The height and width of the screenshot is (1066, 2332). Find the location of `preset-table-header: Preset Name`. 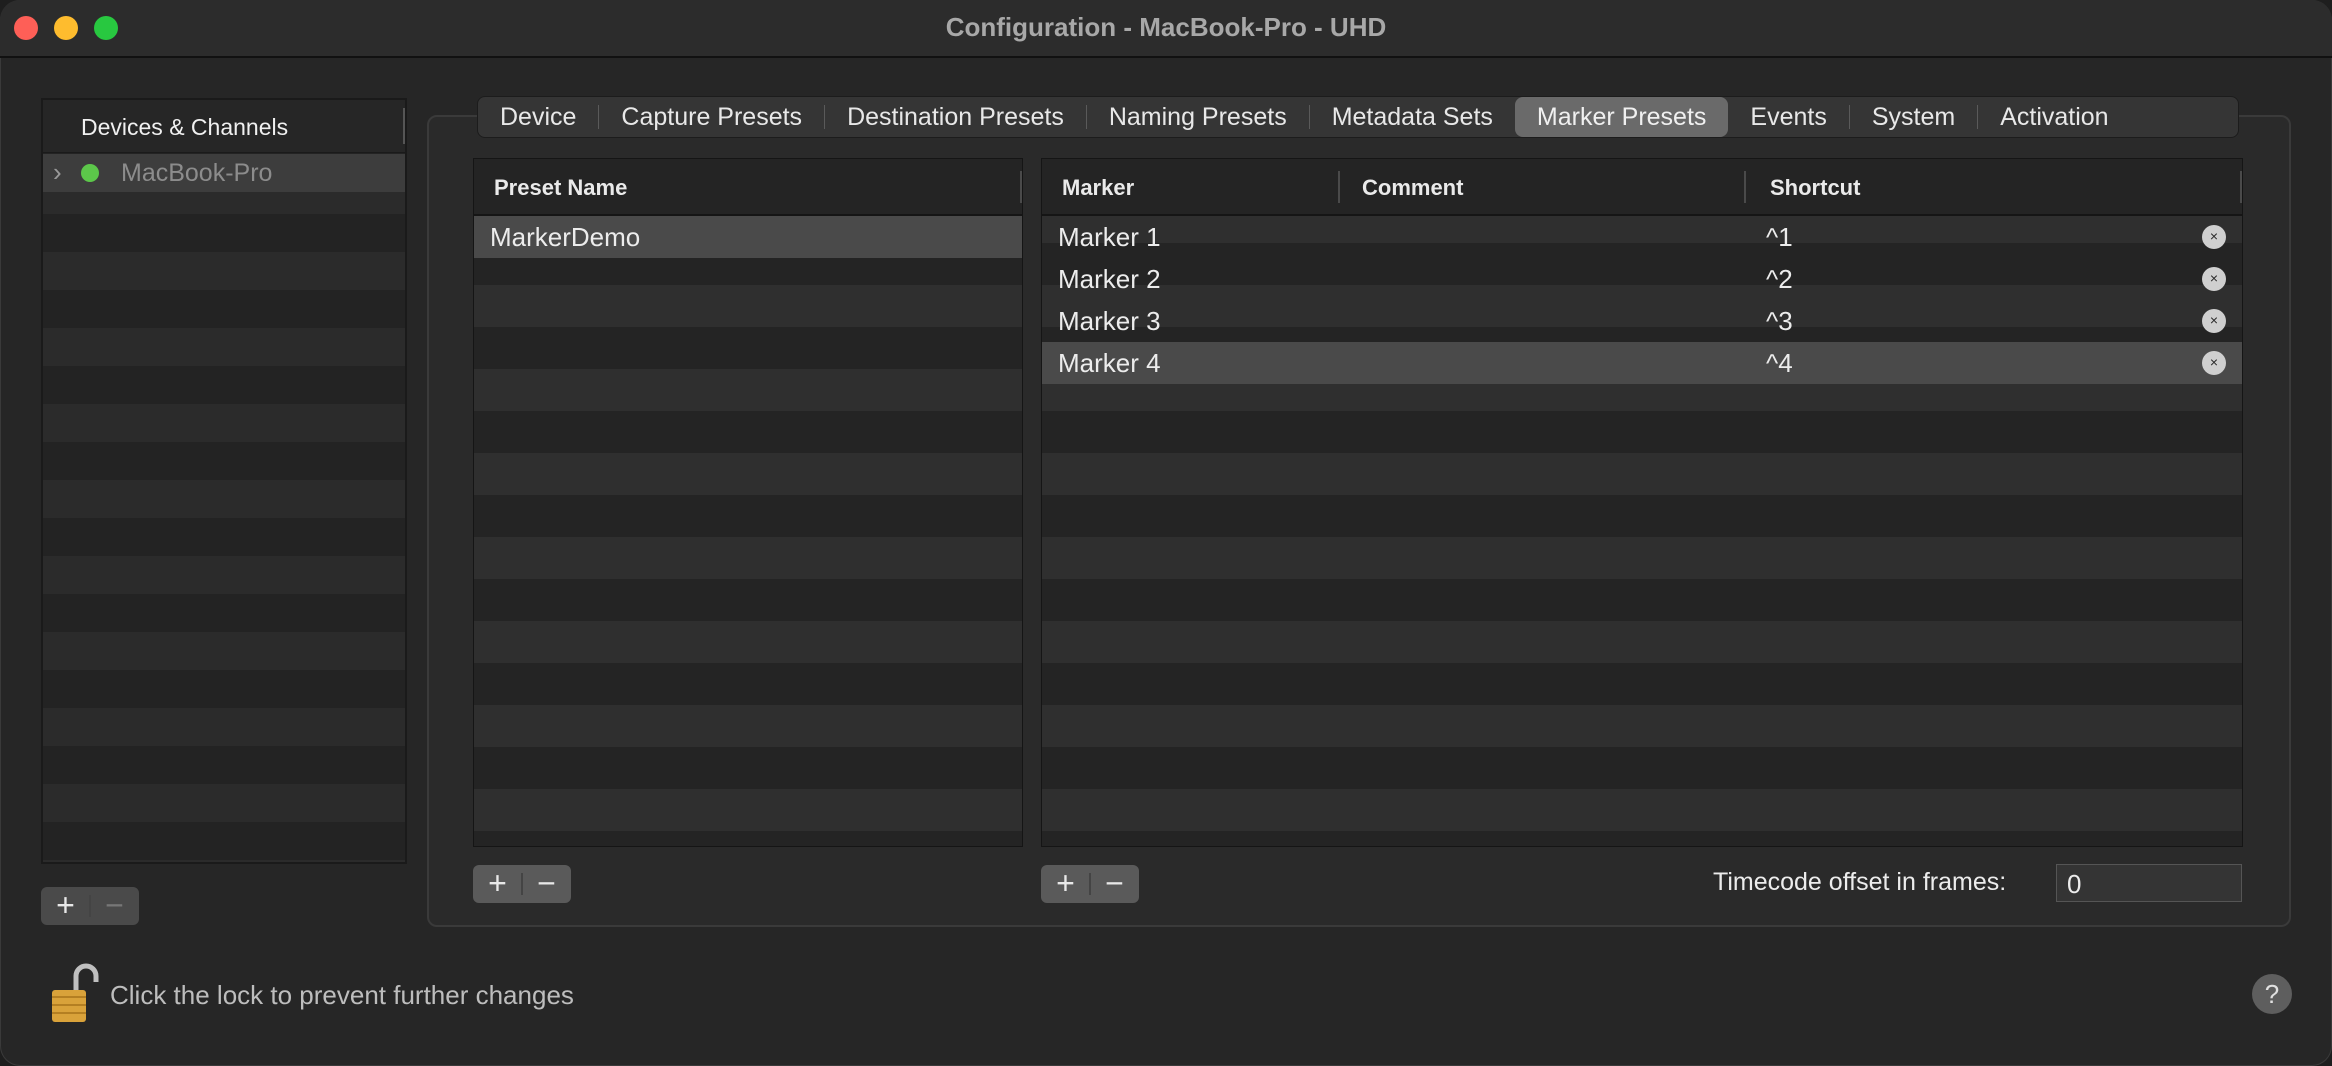

preset-table-header: Preset Name is located at coordinates (748, 187).